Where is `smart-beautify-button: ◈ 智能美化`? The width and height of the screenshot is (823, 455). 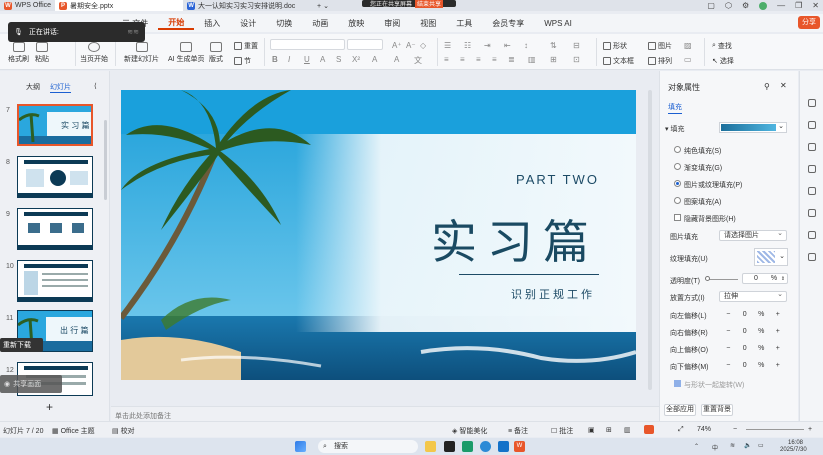 smart-beautify-button: ◈ 智能美化 is located at coordinates (469, 431).